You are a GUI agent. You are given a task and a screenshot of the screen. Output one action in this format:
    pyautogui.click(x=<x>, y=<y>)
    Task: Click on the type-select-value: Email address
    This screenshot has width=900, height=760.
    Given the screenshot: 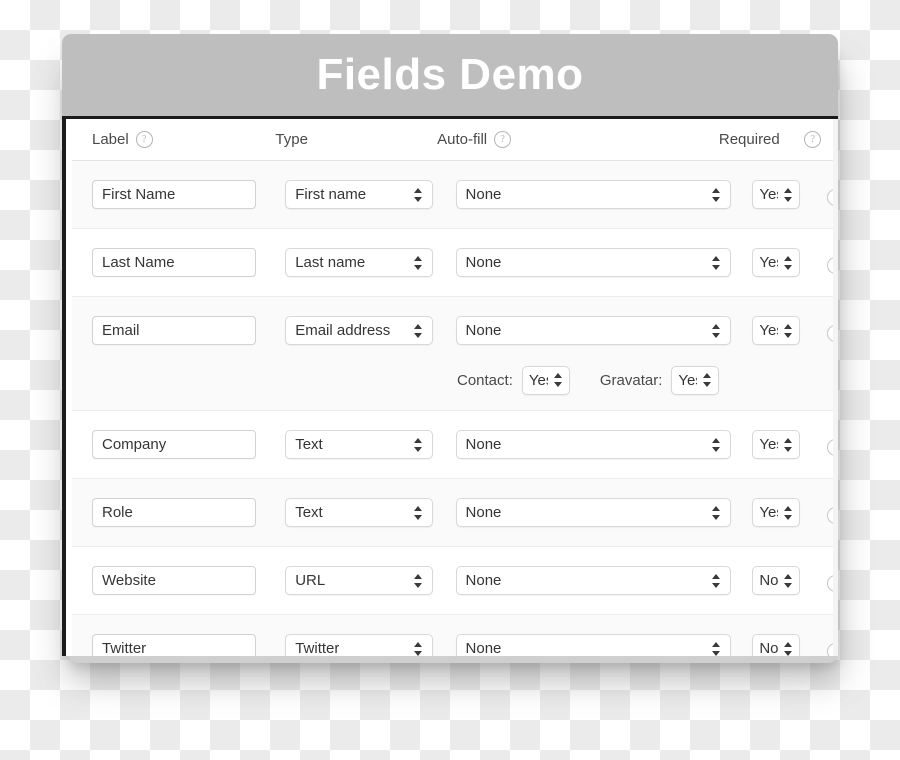 What is the action you would take?
    pyautogui.click(x=343, y=330)
    